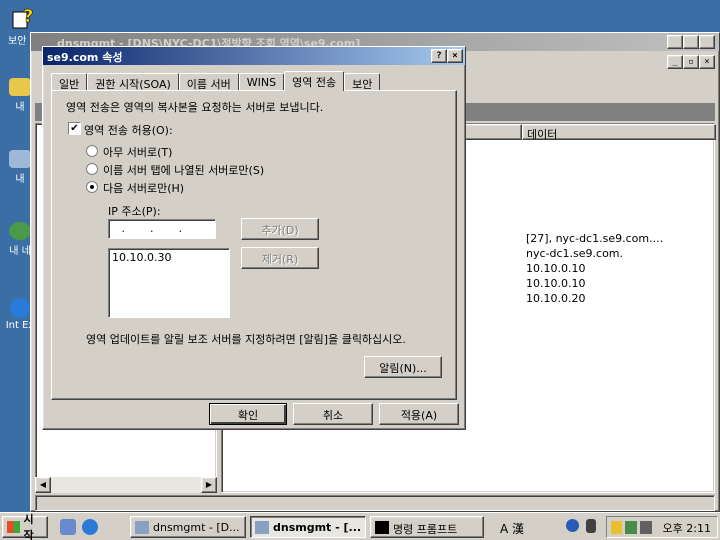 The image size is (720, 540). I want to click on scroll-left-button: ◀, so click(43, 485).